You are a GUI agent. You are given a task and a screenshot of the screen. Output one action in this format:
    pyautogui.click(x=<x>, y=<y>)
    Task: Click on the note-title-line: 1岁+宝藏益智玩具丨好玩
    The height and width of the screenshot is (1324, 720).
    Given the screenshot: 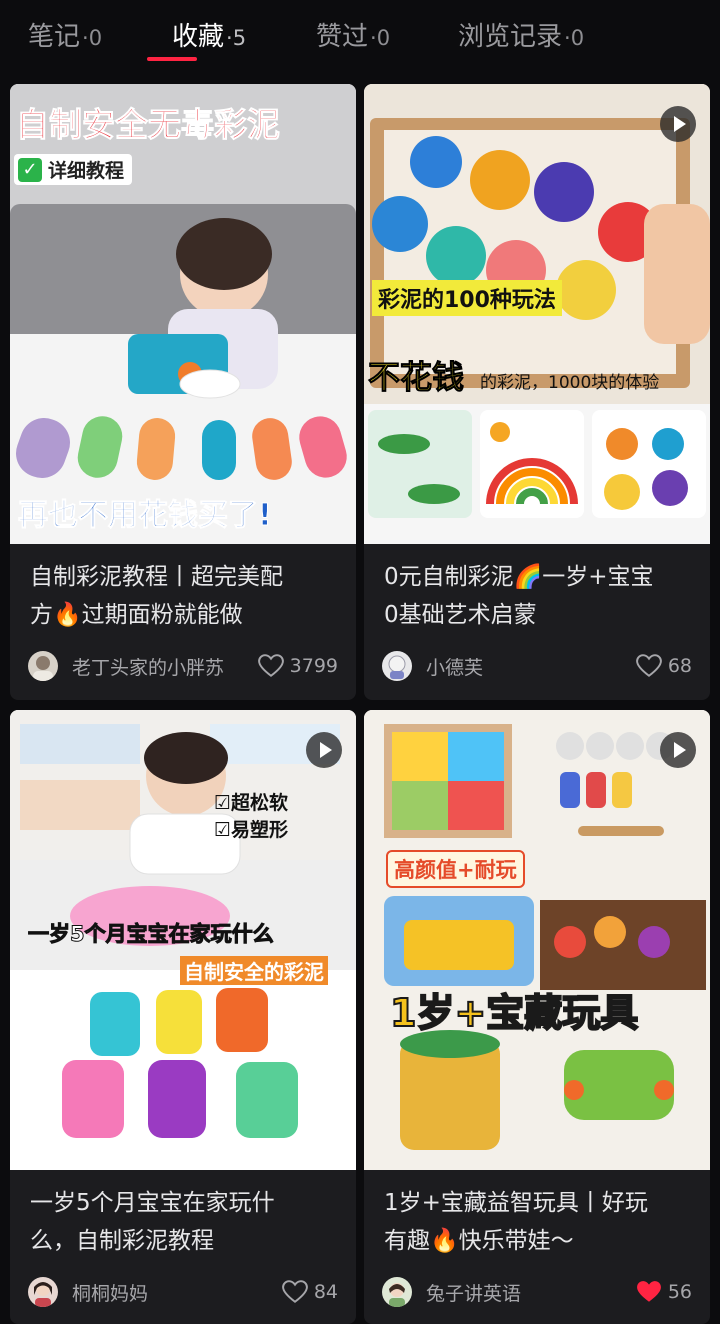 What is the action you would take?
    pyautogui.click(x=516, y=1203)
    